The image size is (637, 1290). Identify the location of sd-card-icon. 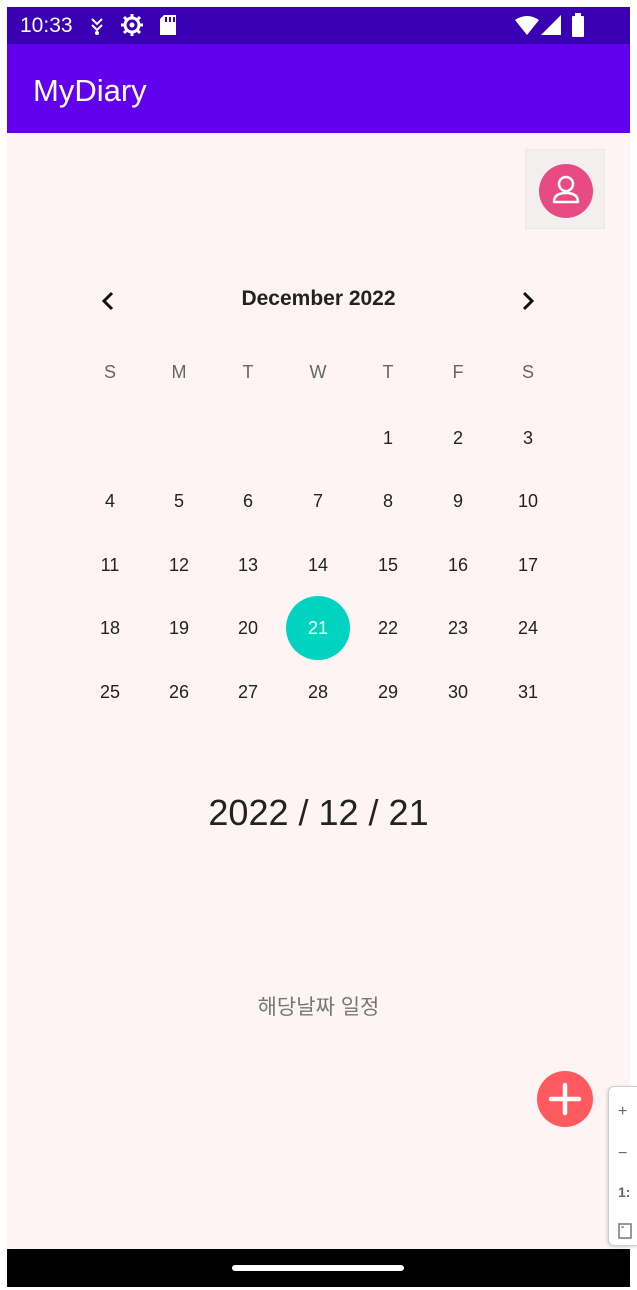
(168, 25).